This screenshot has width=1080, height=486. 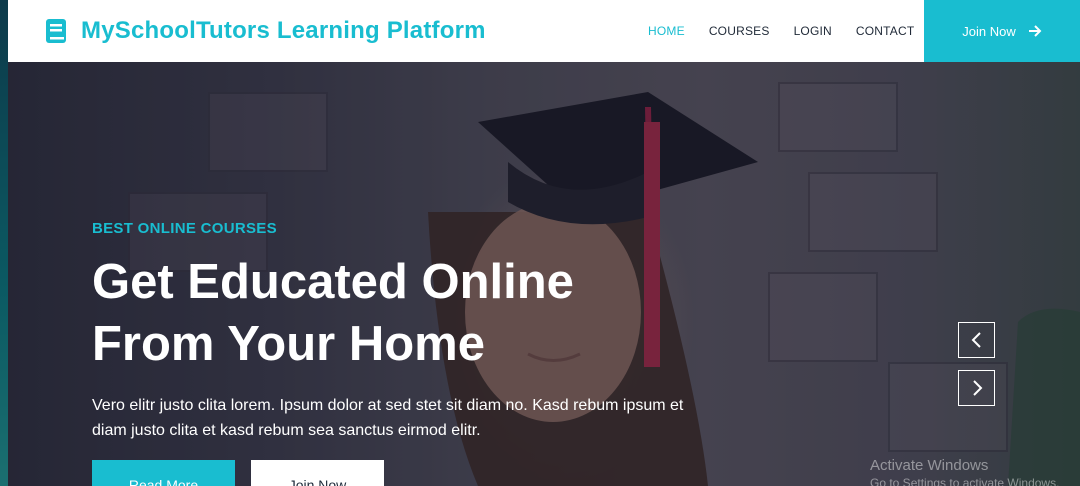 What do you see at coordinates (885, 31) in the screenshot?
I see `nav-item-contact: CONTACT` at bounding box center [885, 31].